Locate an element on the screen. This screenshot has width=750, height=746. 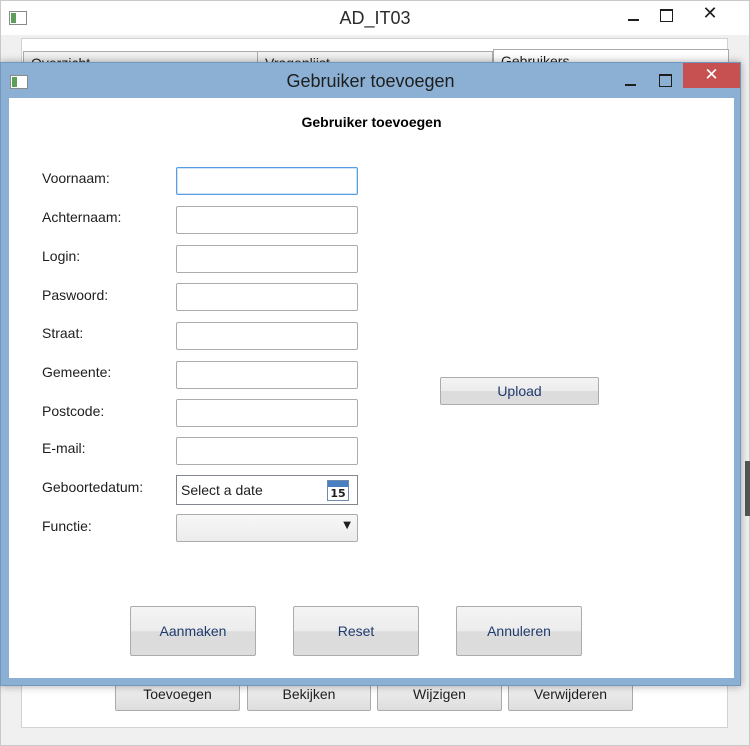
maximize-button is located at coordinates (666, 15).